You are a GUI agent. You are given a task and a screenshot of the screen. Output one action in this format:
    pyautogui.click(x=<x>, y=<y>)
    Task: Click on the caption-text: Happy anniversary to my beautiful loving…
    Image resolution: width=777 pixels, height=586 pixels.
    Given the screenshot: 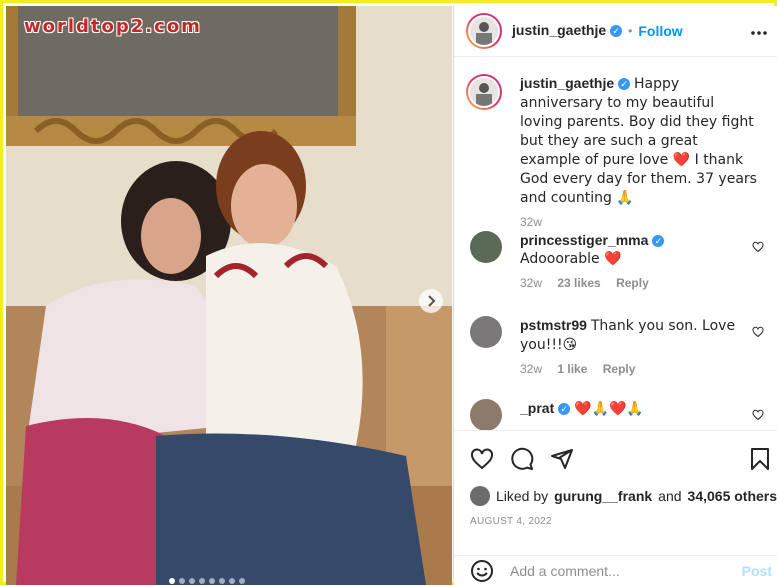 What is the action you would take?
    pyautogui.click(x=638, y=141)
    